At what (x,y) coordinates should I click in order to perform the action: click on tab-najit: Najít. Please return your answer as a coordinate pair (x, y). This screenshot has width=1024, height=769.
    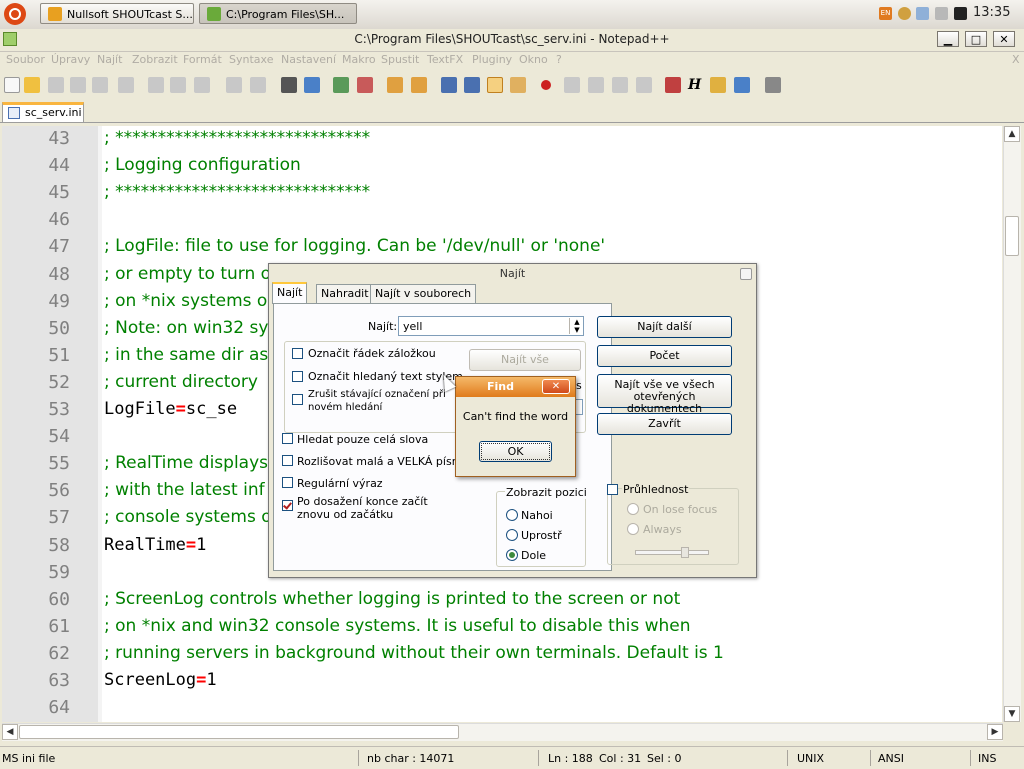
    Looking at the image, I should click on (290, 293).